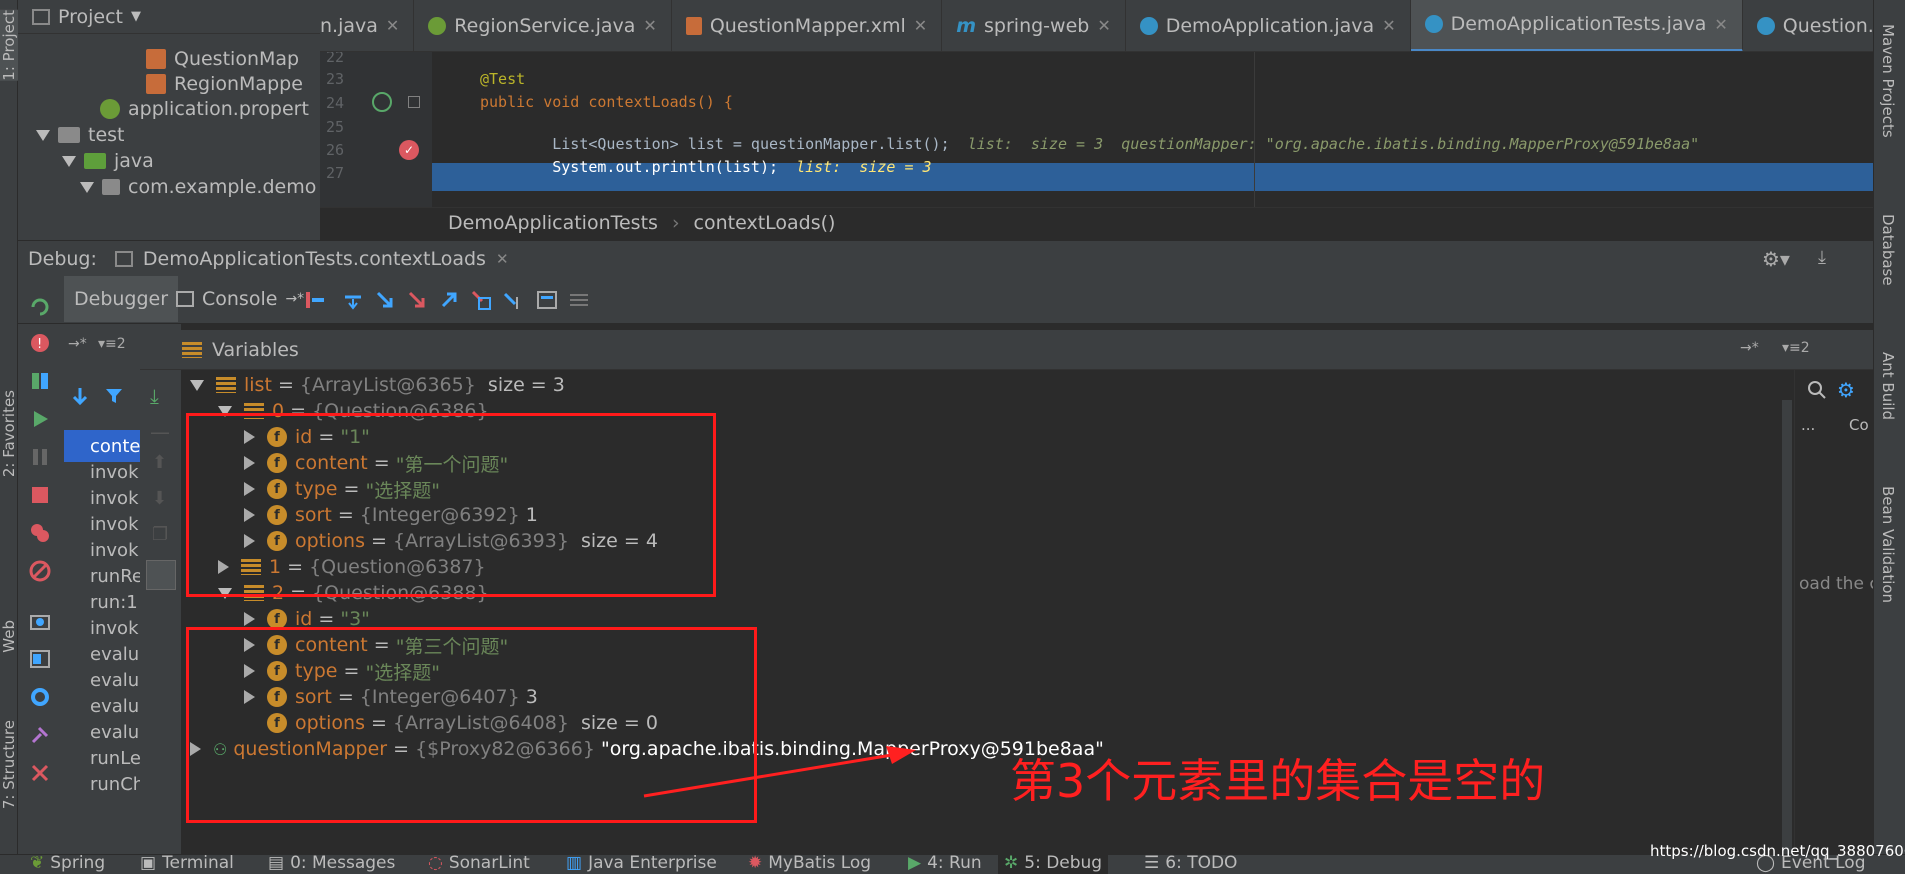 The height and width of the screenshot is (874, 1905). I want to click on force-step-into-icon, so click(417, 300).